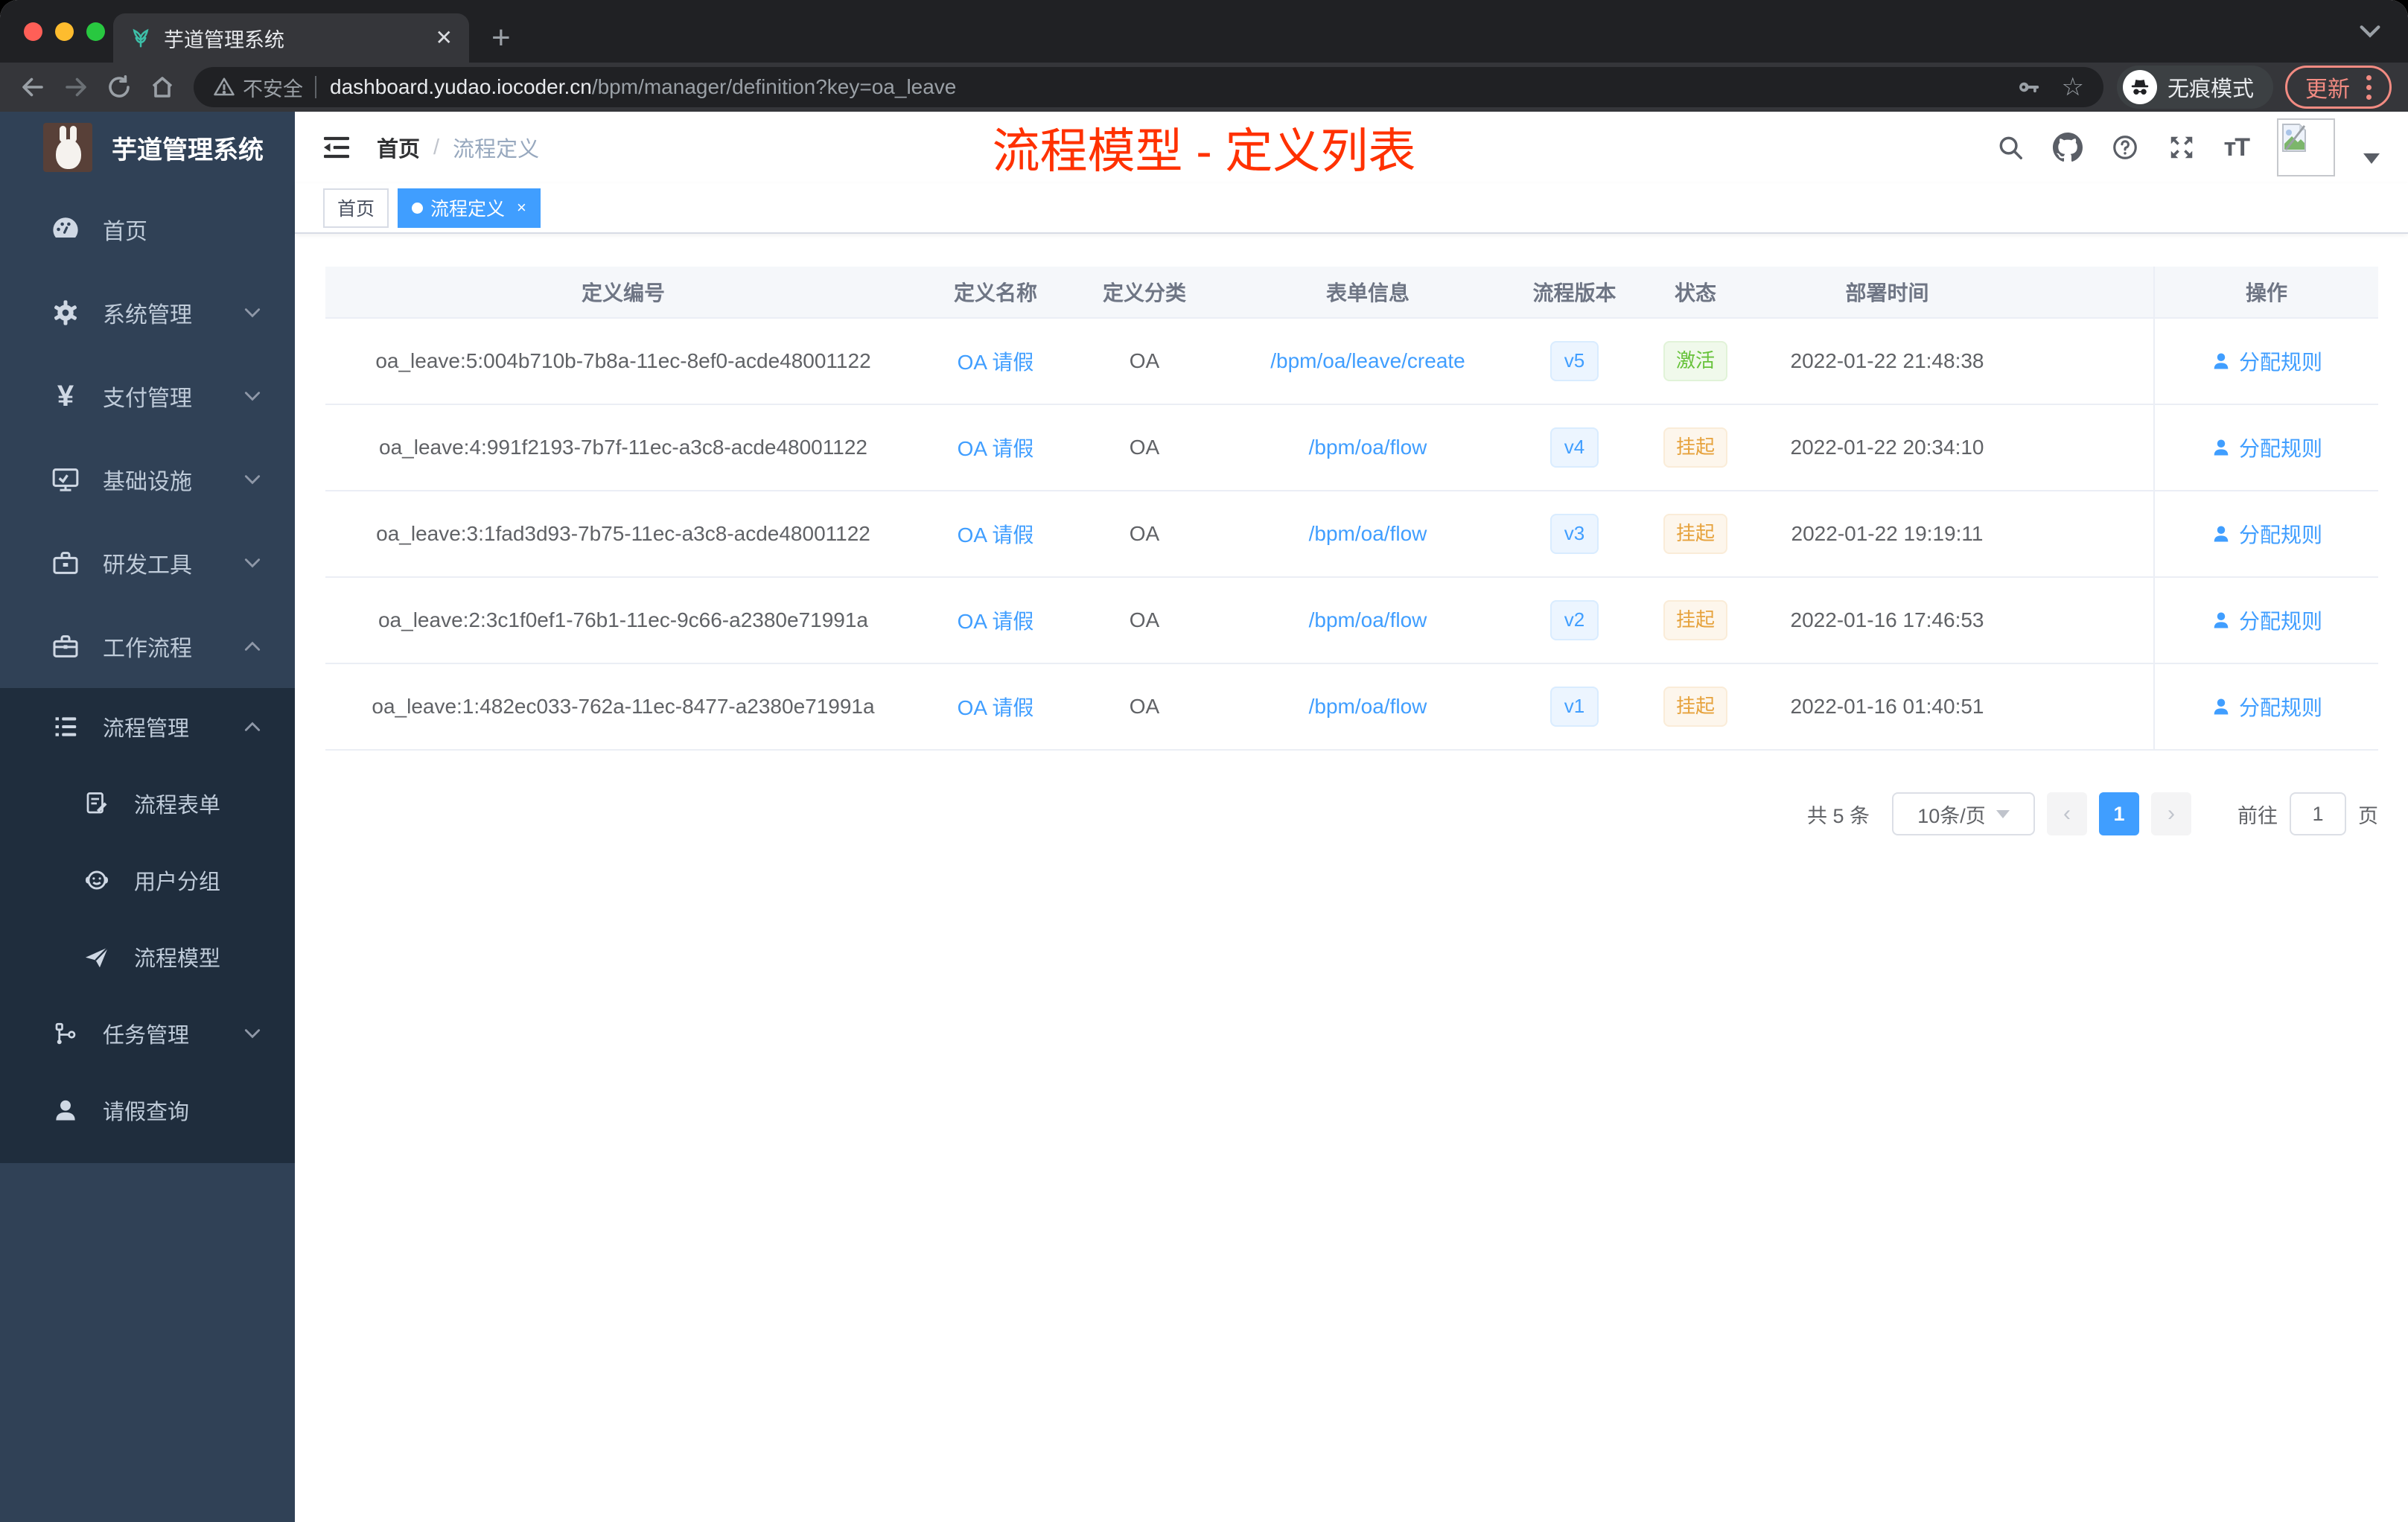  I want to click on tag-close-icon: ×, so click(521, 207).